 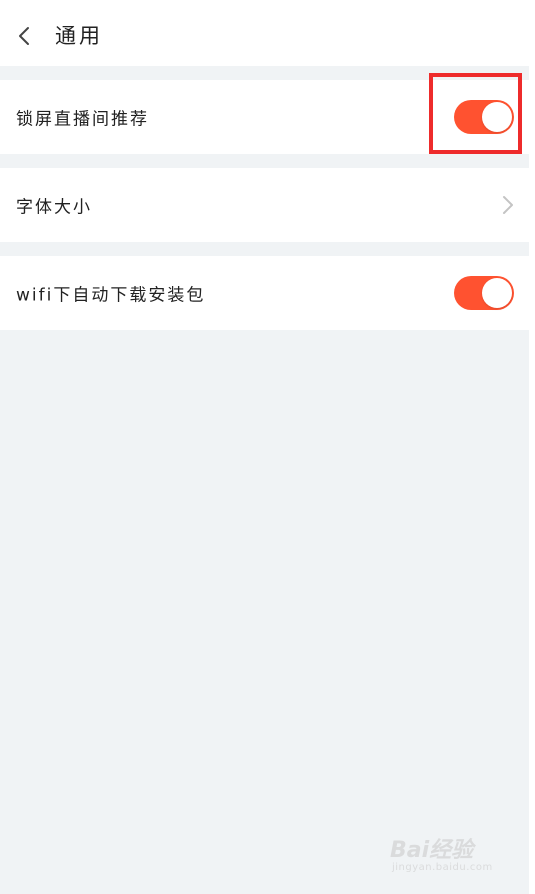 What do you see at coordinates (508, 205) in the screenshot?
I see `chevron-right-icon` at bounding box center [508, 205].